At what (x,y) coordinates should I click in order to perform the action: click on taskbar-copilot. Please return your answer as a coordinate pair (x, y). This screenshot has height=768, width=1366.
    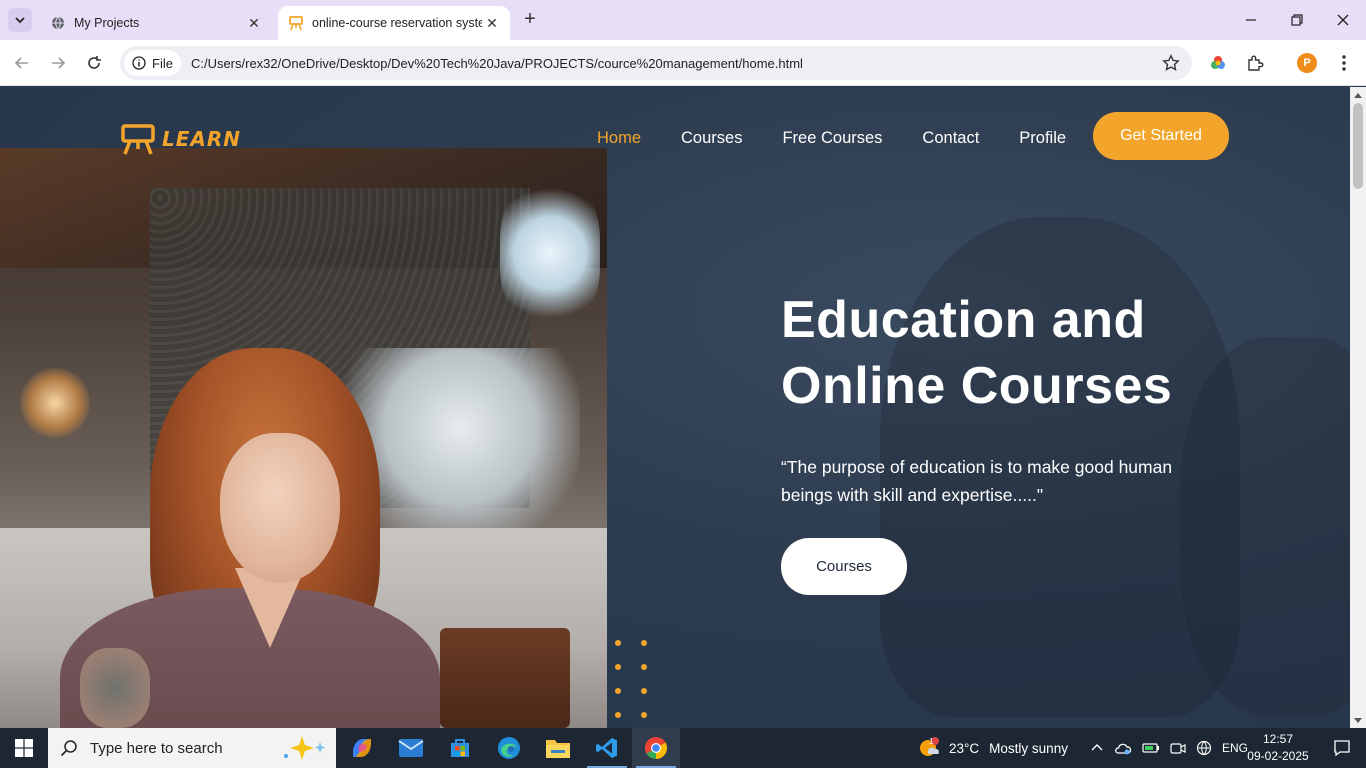
    Looking at the image, I should click on (362, 748).